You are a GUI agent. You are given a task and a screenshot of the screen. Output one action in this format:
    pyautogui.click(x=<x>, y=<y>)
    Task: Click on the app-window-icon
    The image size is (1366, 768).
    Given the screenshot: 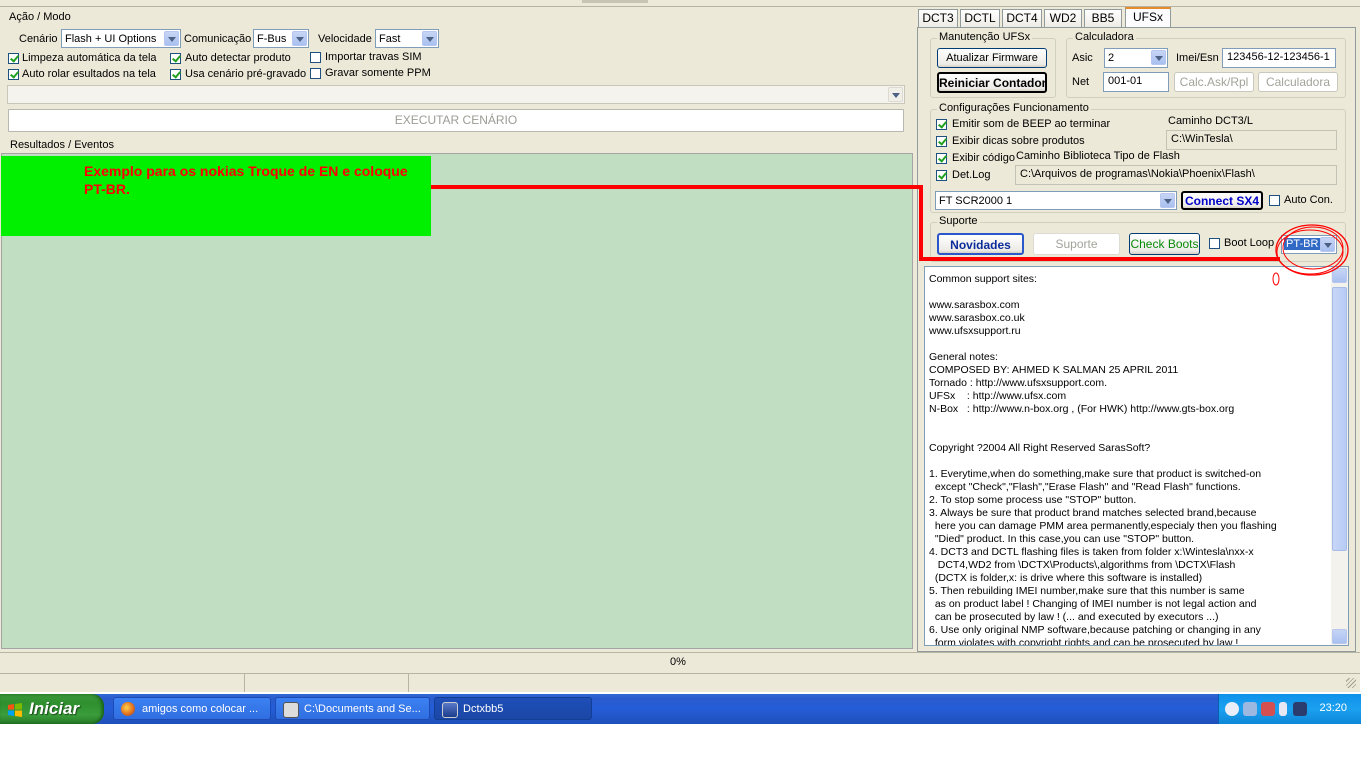 What is the action you would take?
    pyautogui.click(x=450, y=710)
    